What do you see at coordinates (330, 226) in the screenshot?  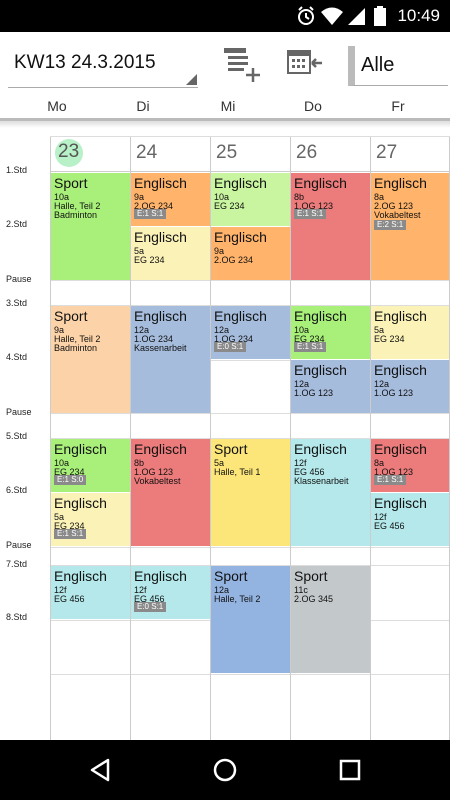 I see `lesson-card: Englisch 8b 1.OG 123 E:1 S:1` at bounding box center [330, 226].